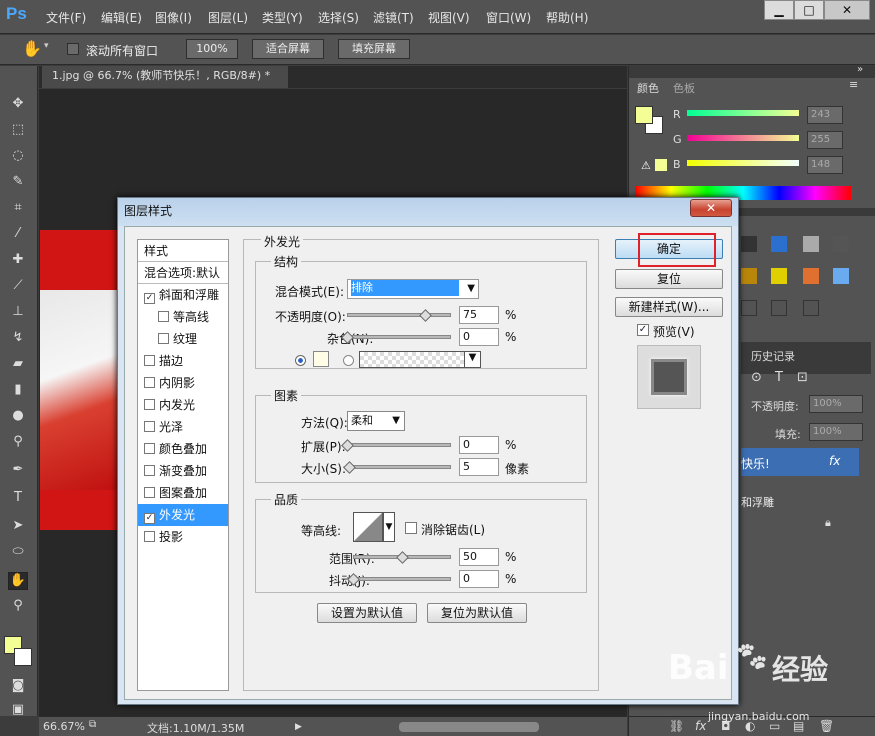 This screenshot has width=875, height=736. I want to click on scroll-all-checkbox, so click(73, 49).